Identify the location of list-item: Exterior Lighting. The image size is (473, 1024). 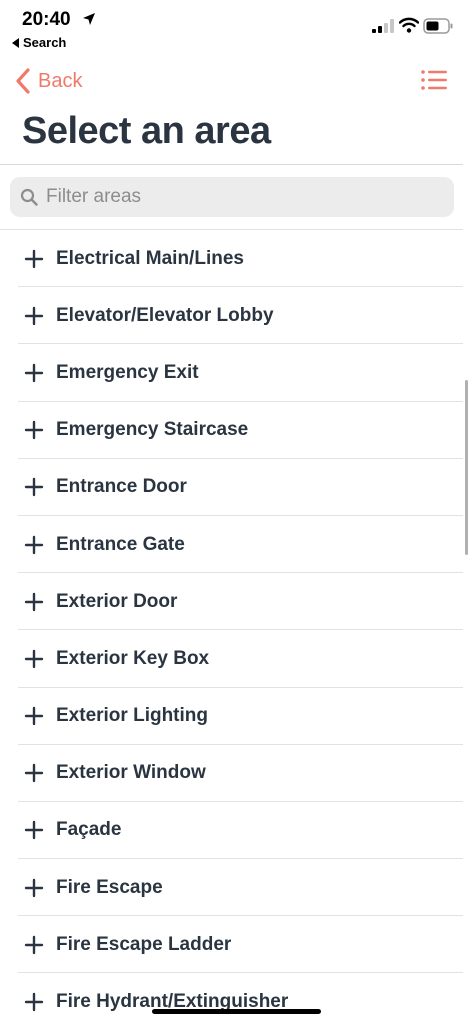
(231, 716).